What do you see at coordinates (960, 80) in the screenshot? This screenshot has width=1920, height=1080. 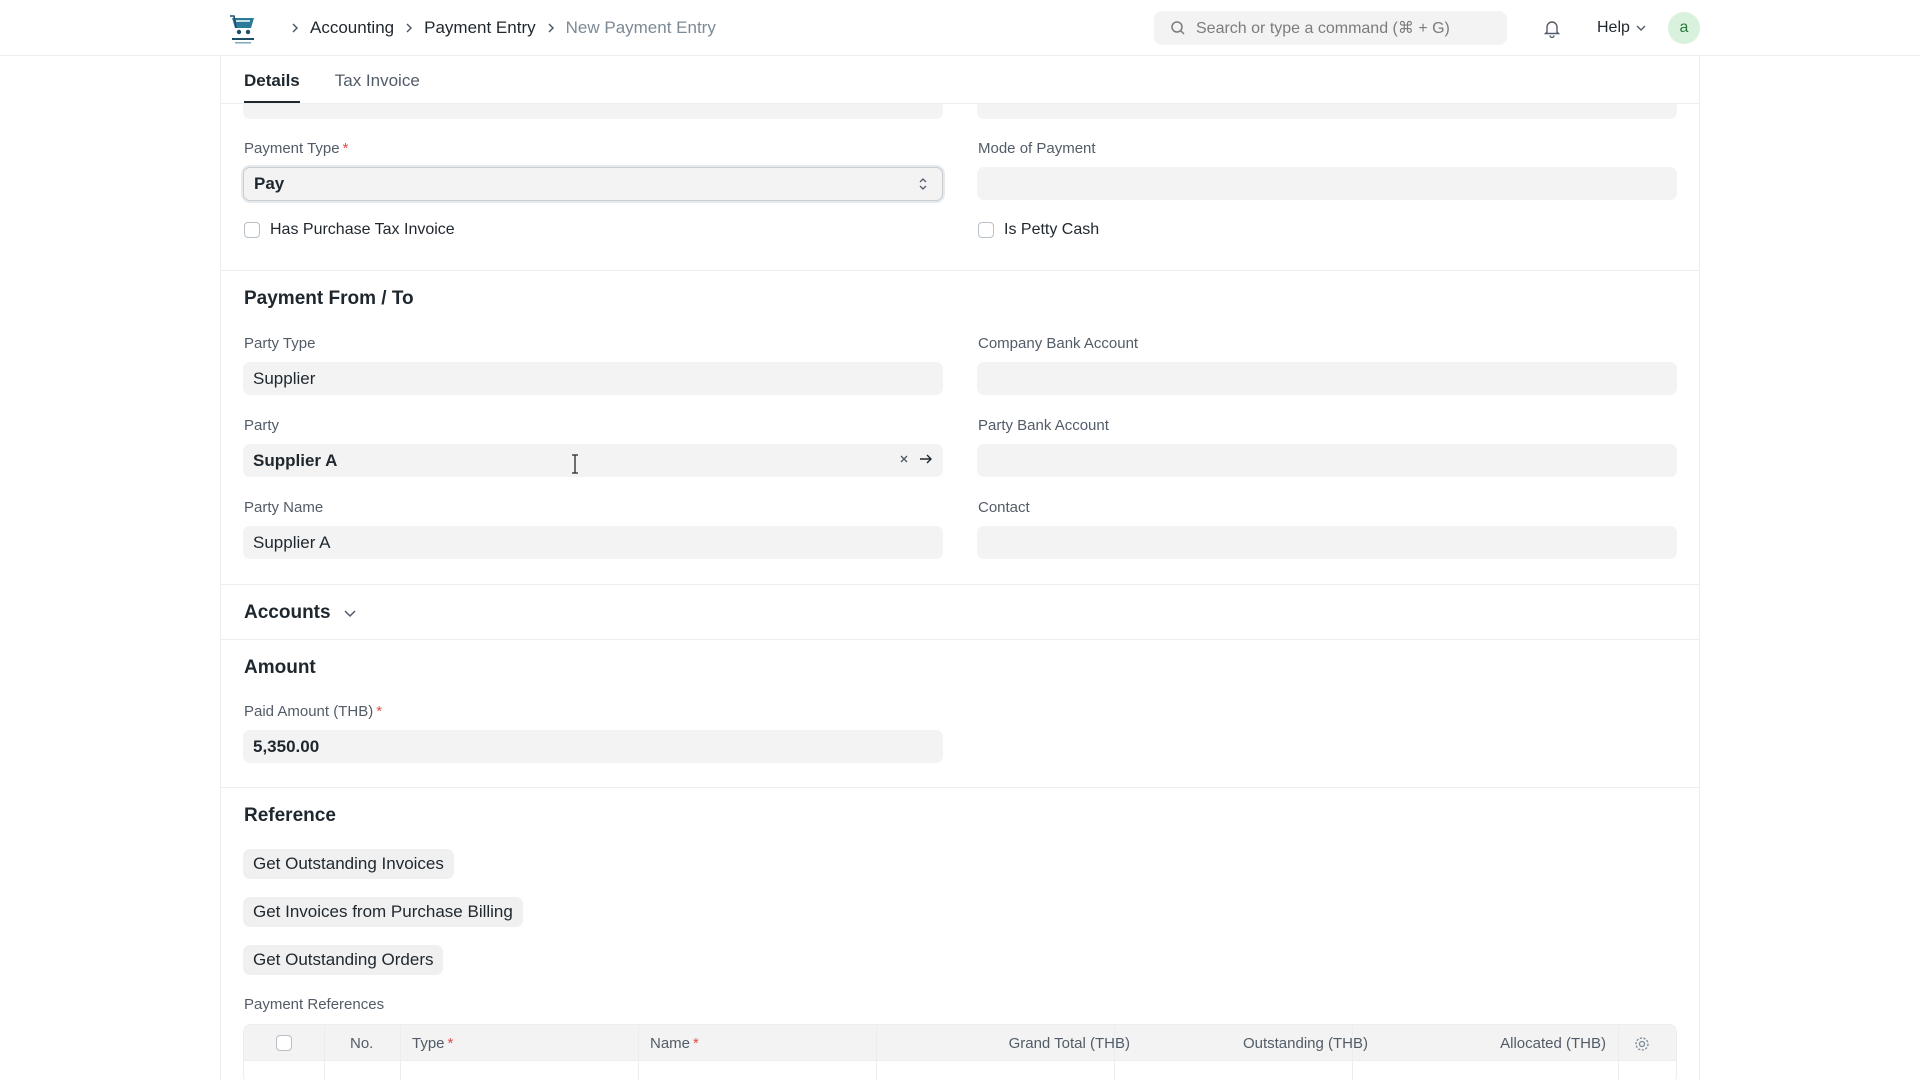 I see `form-tabs: Details Tax Invoice` at bounding box center [960, 80].